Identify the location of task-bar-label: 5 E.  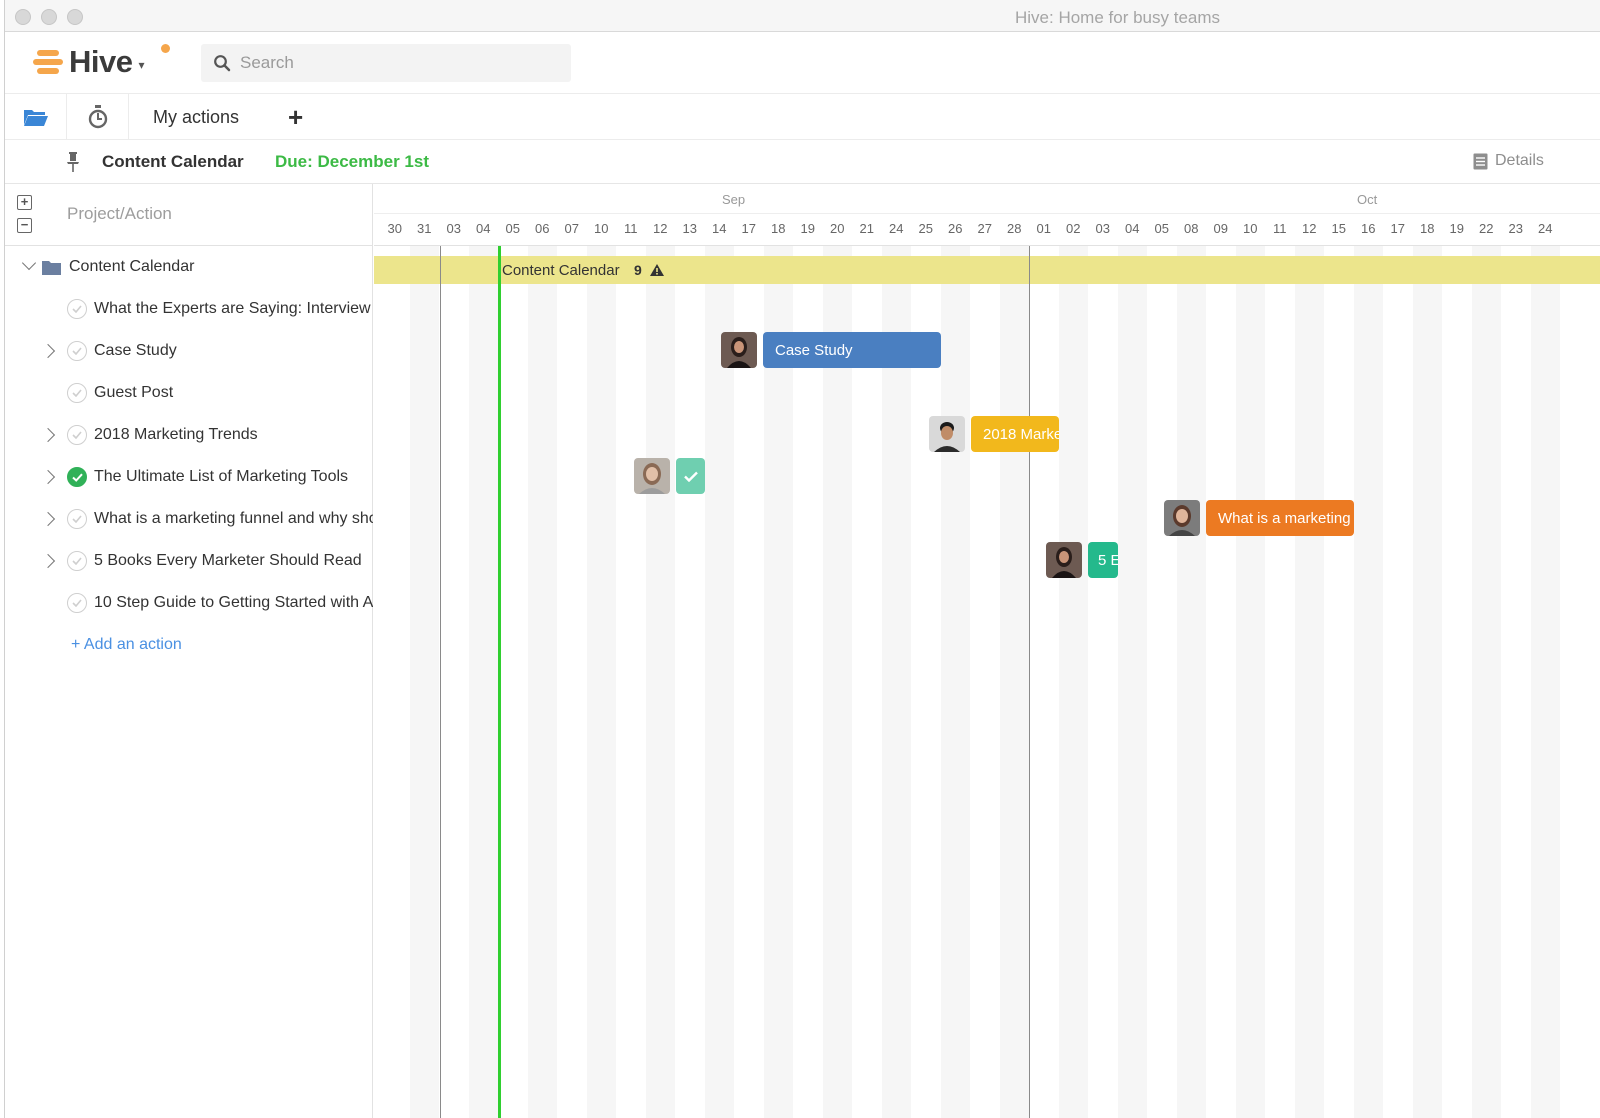
(1108, 560).